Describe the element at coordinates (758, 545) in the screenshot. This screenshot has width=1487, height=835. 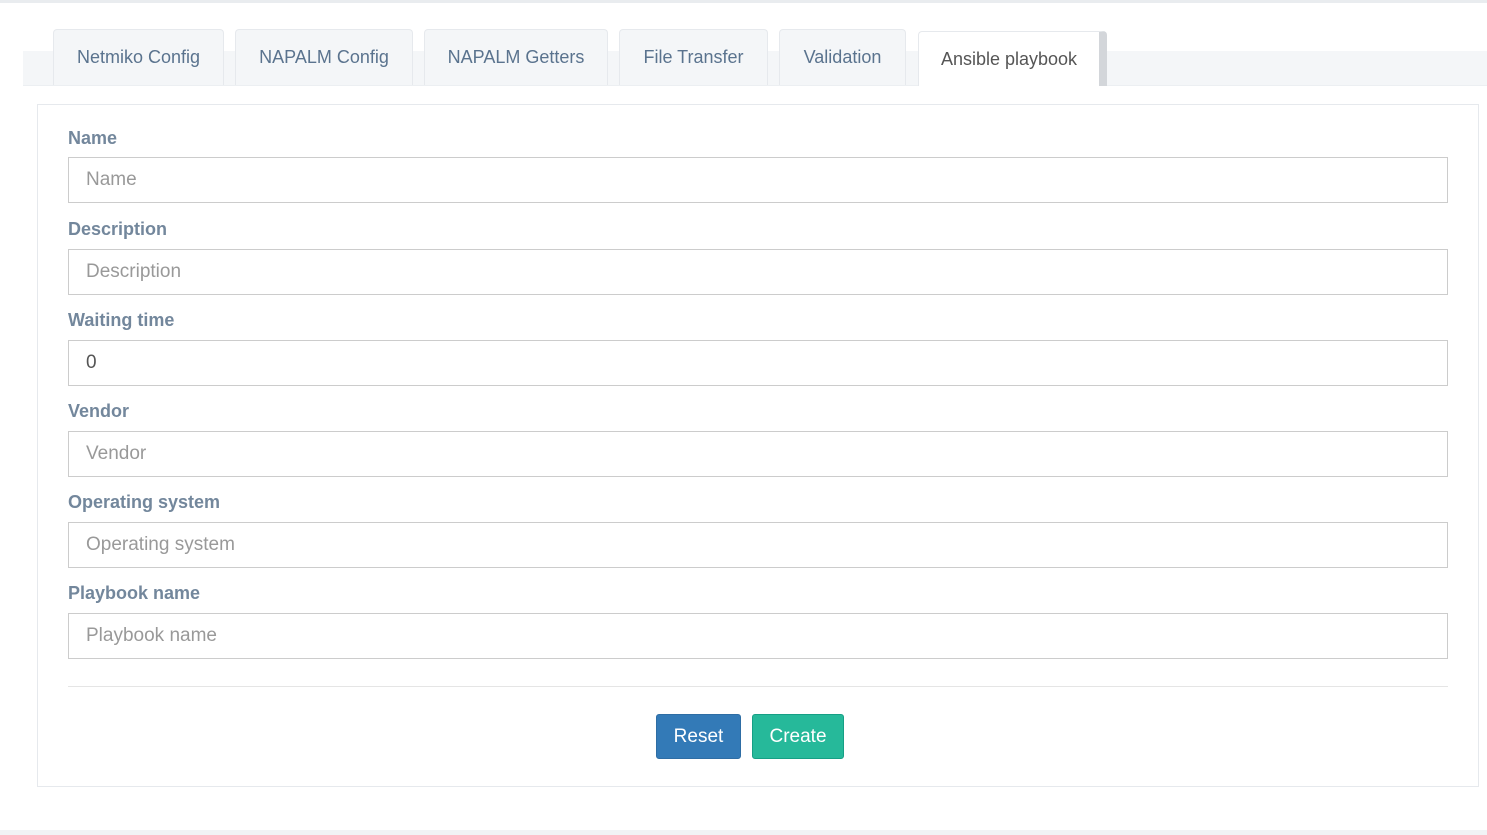
I see `operating-system-input` at that location.